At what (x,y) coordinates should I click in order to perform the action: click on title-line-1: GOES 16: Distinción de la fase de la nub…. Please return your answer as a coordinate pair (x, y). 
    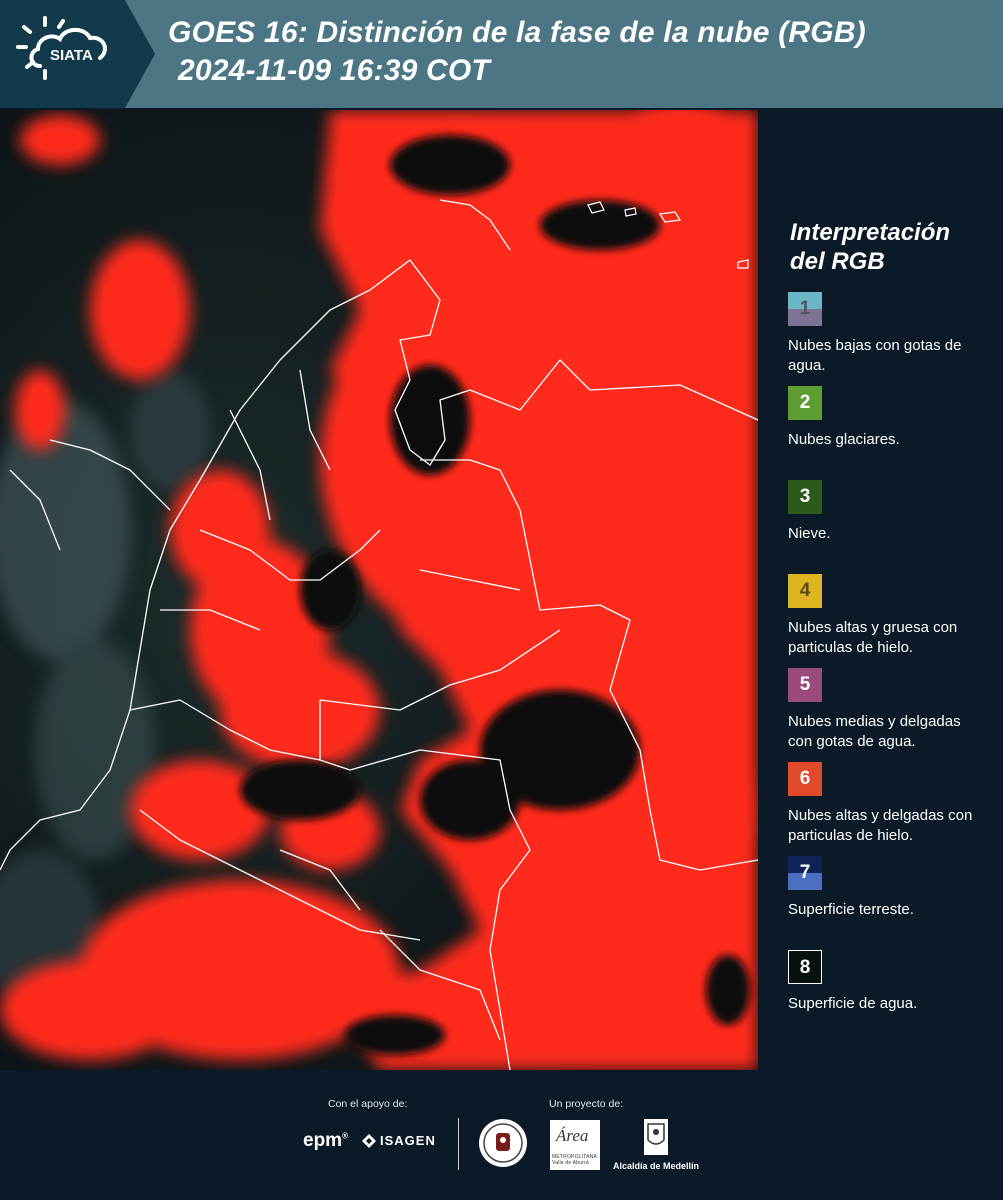
    Looking at the image, I should click on (517, 32).